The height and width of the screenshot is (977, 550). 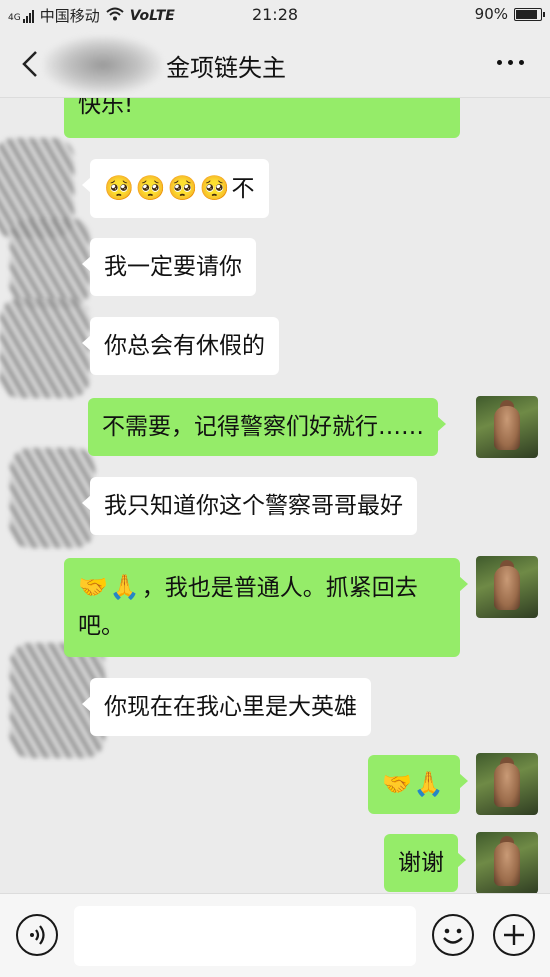 I want to click on battery-icon, so click(x=529, y=14).